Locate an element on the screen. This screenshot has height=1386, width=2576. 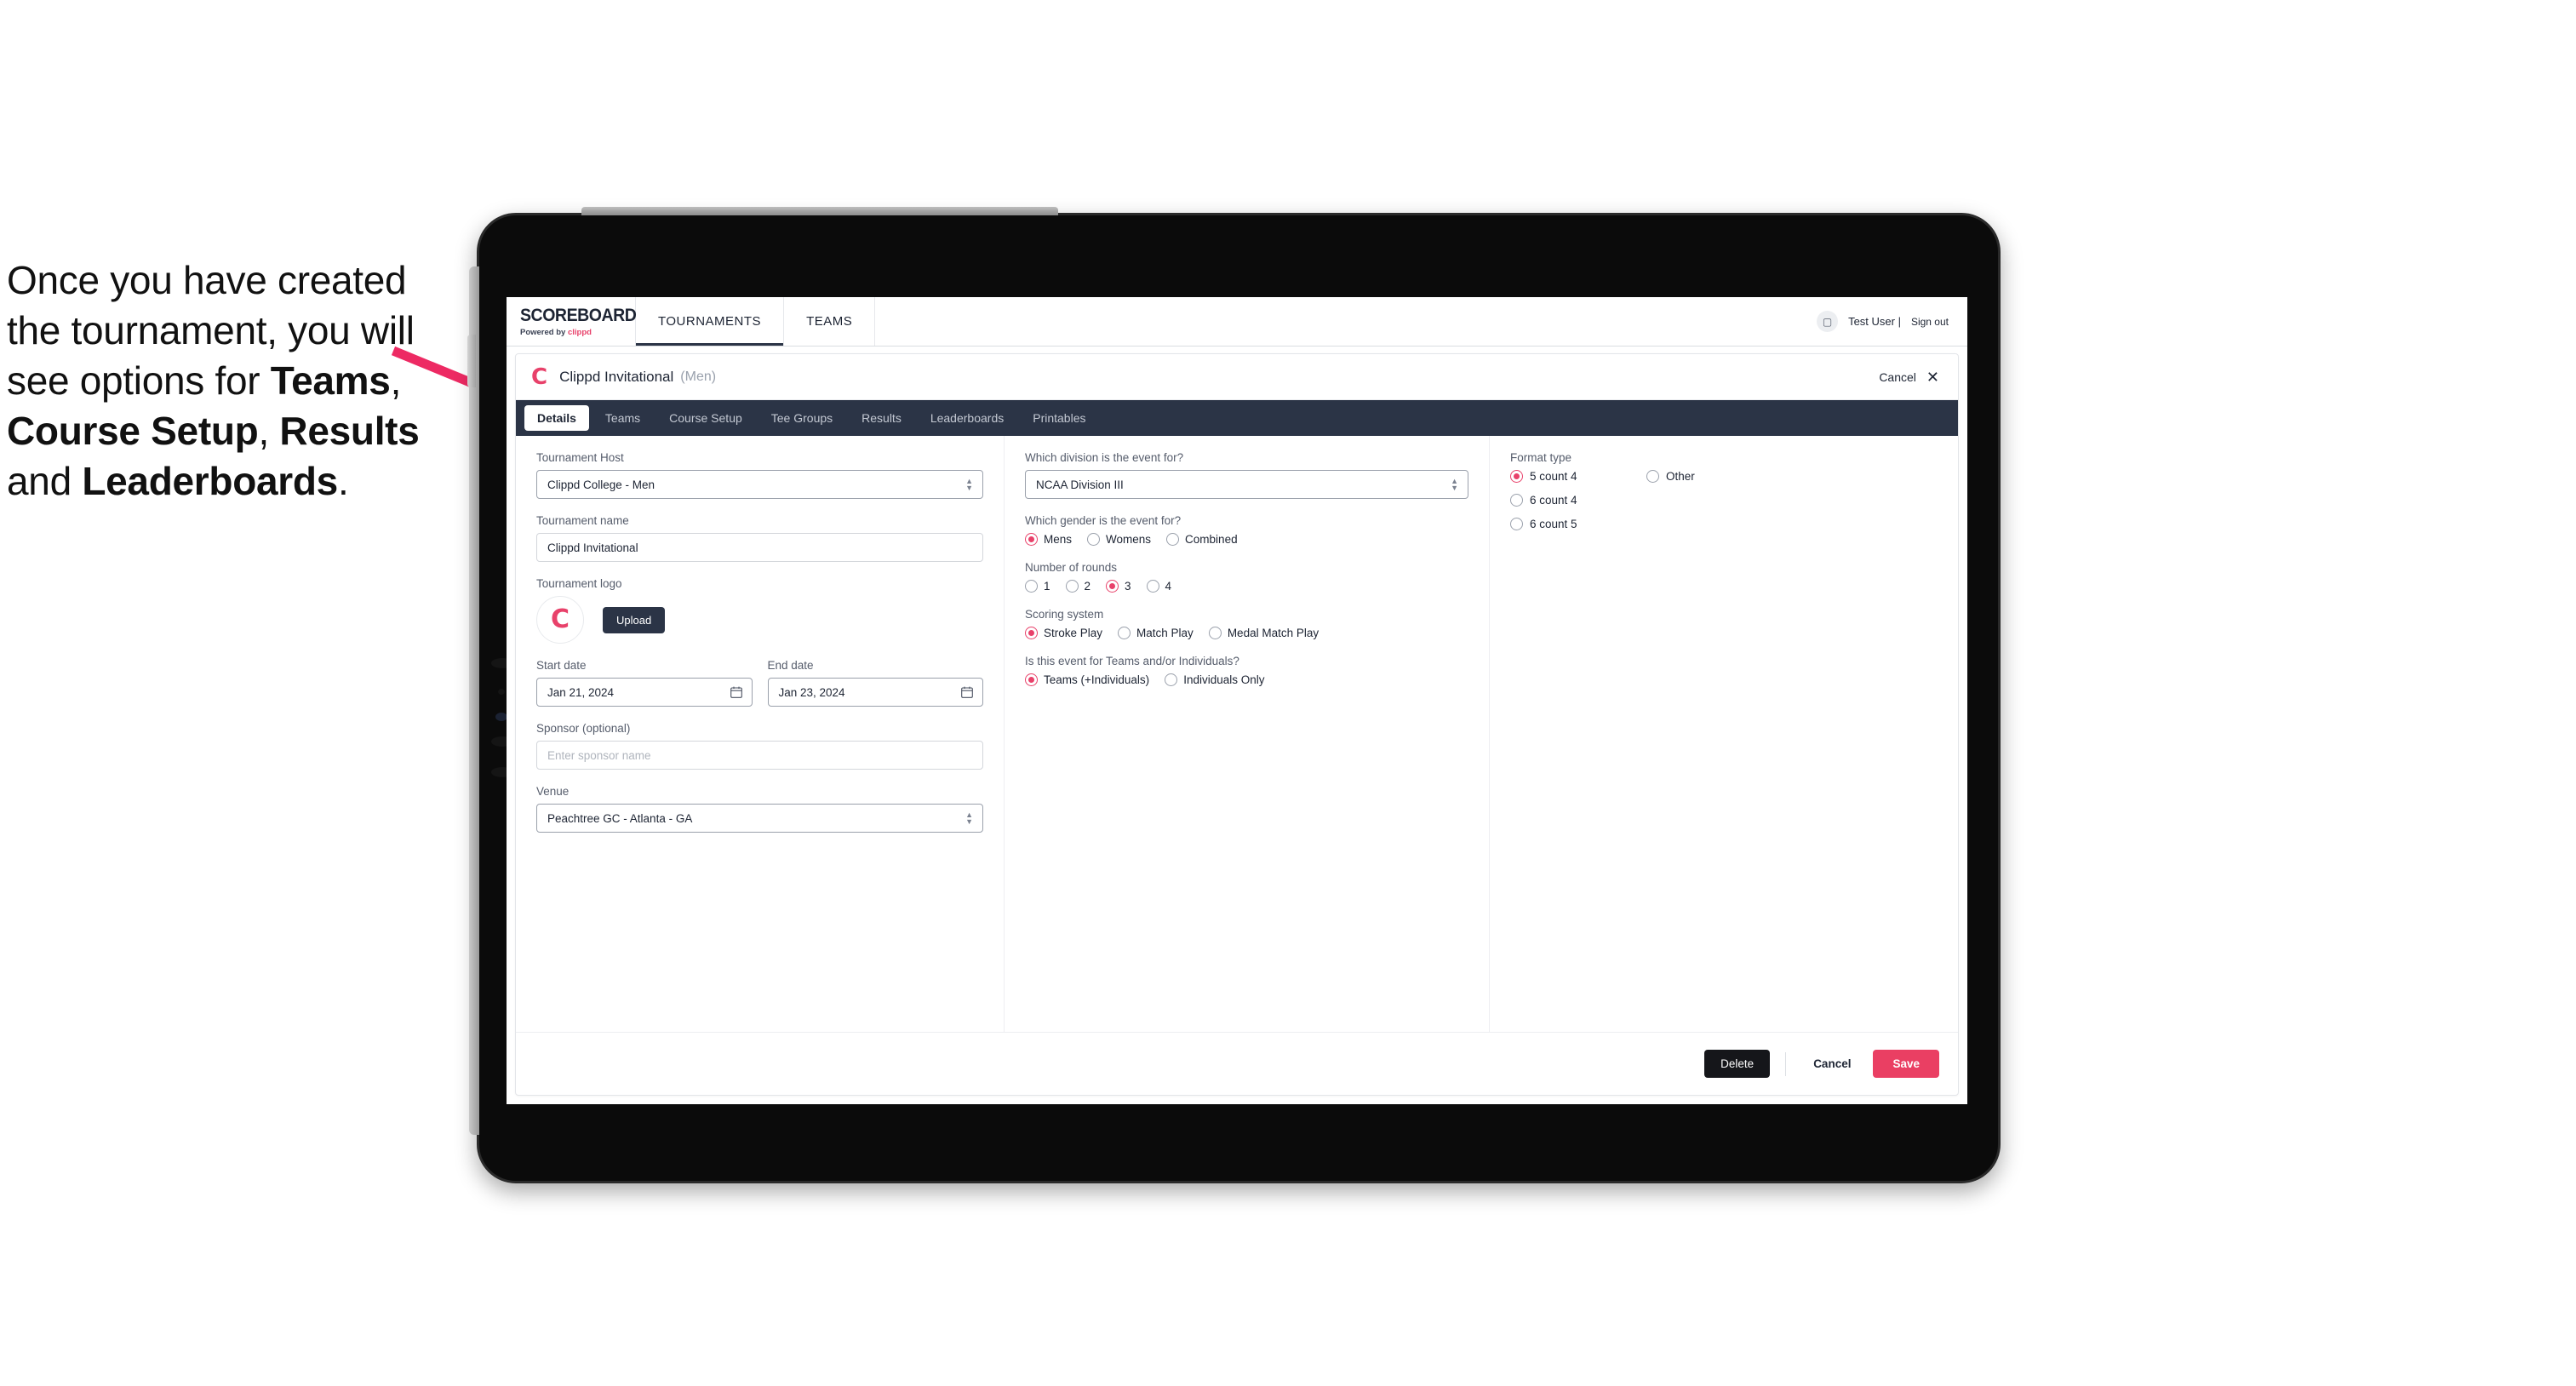
start-date-input: Jan 21, 2024 is located at coordinates (644, 692).